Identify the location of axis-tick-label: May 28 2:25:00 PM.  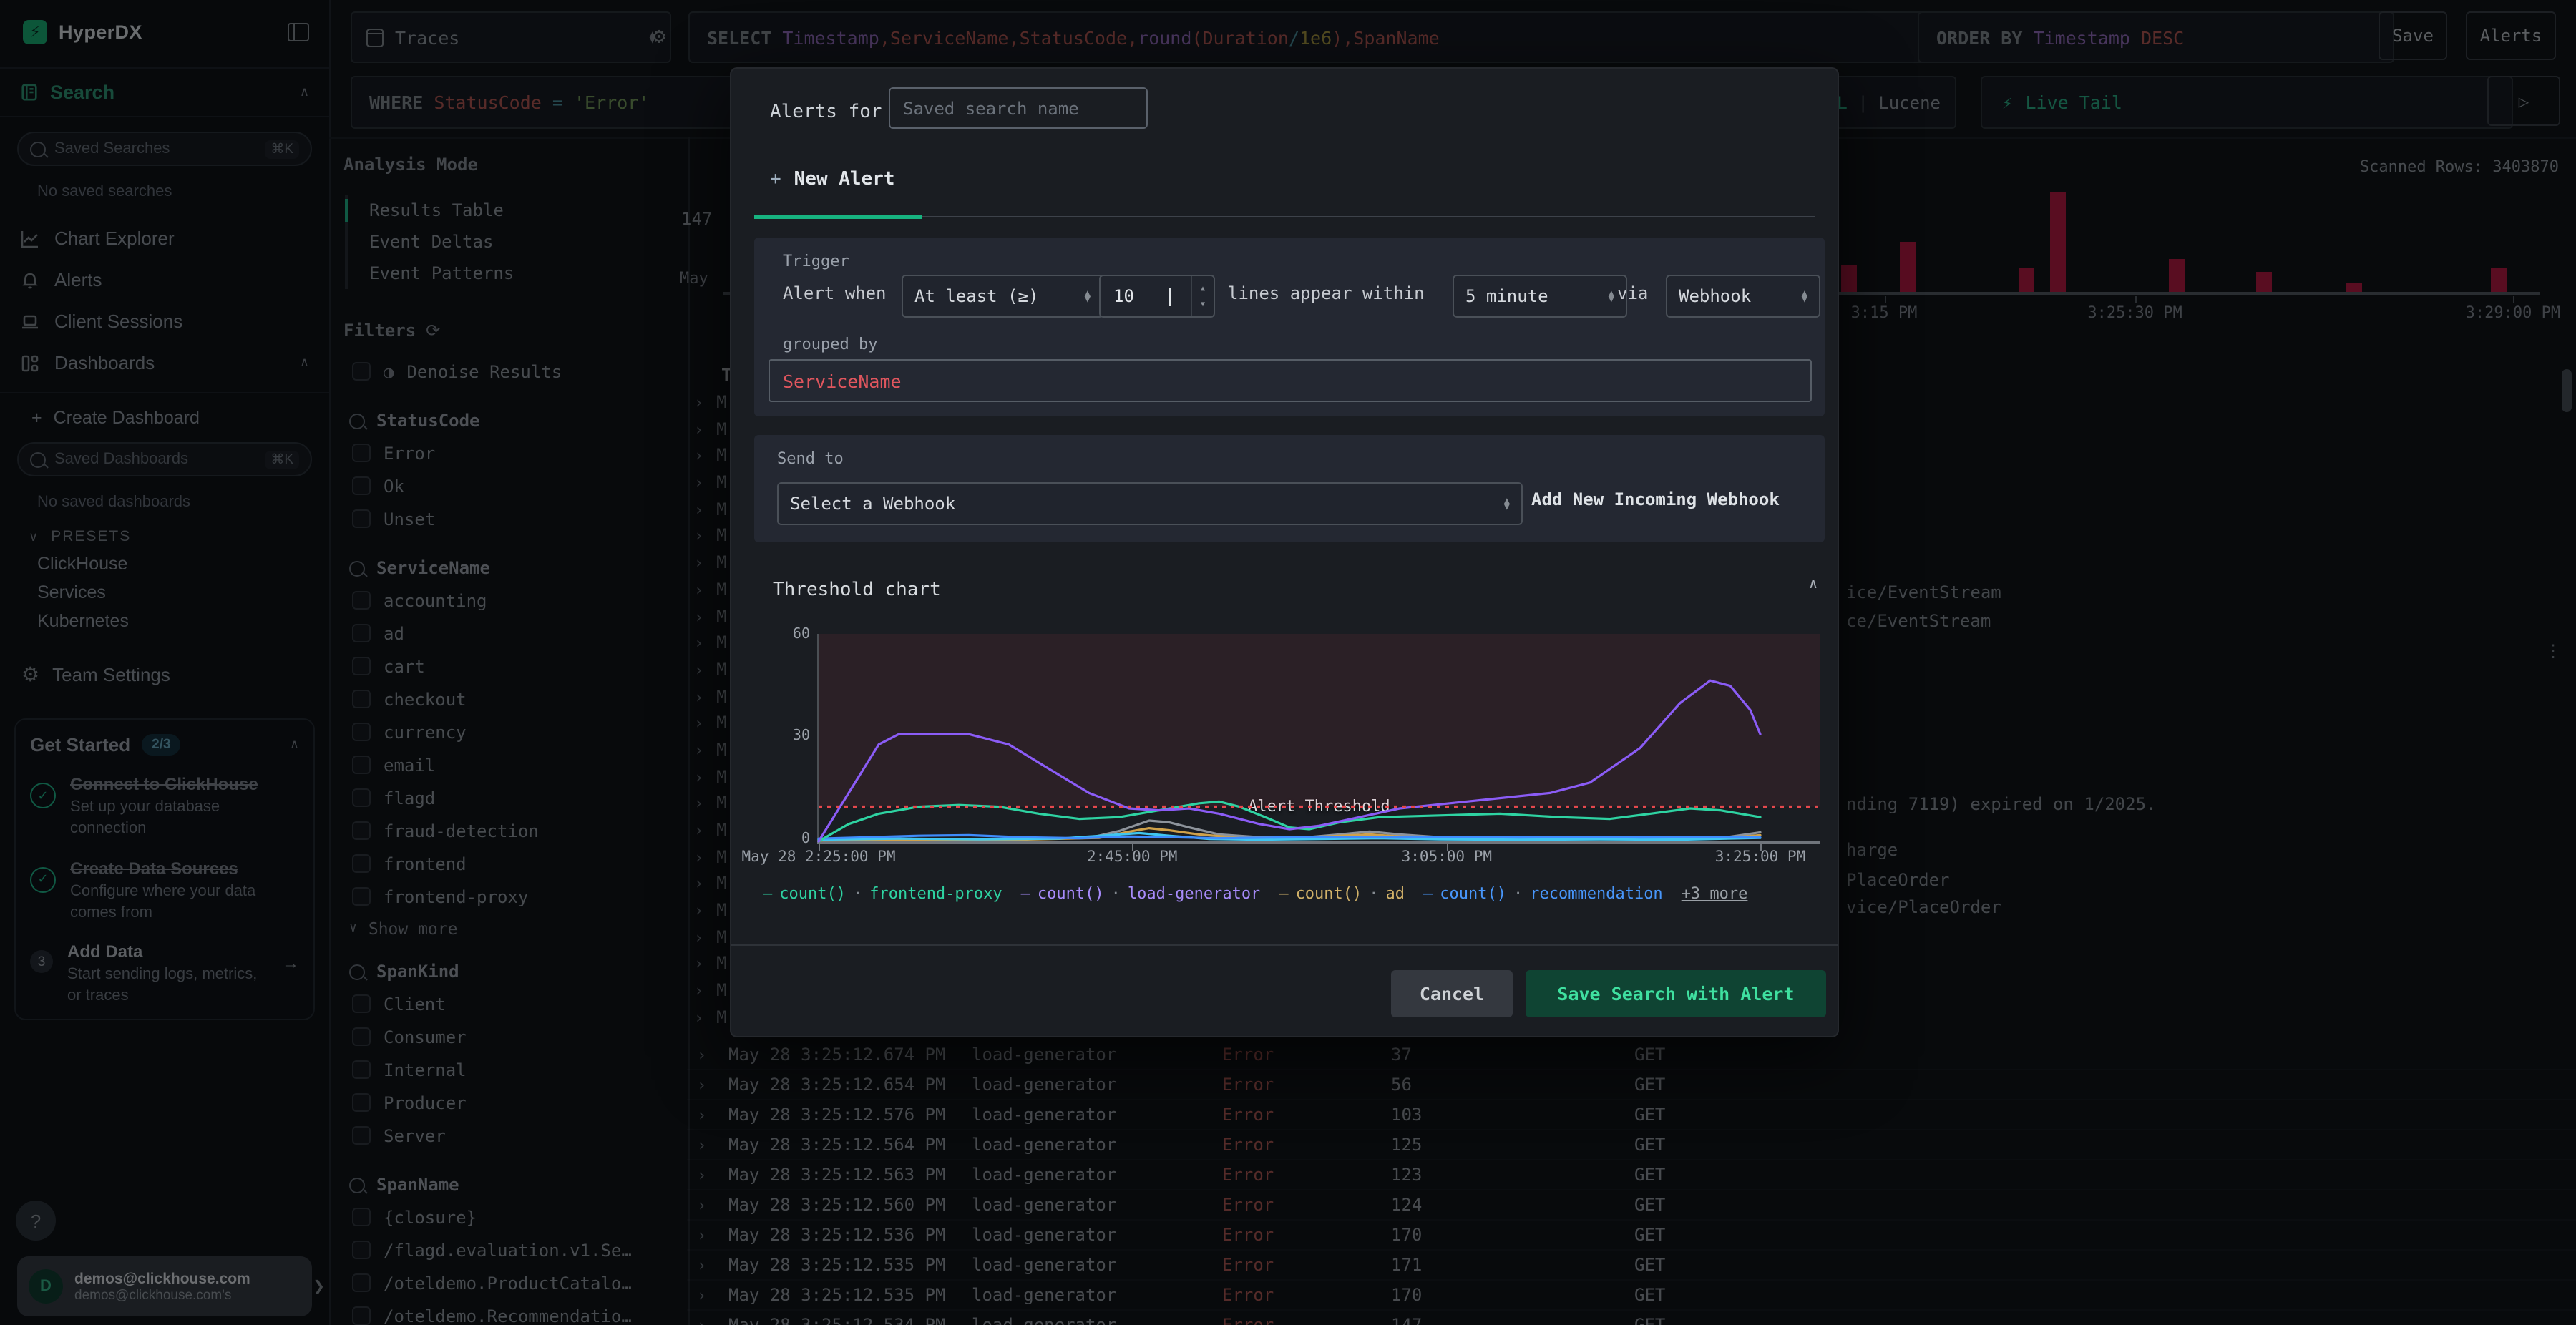
(818, 858).